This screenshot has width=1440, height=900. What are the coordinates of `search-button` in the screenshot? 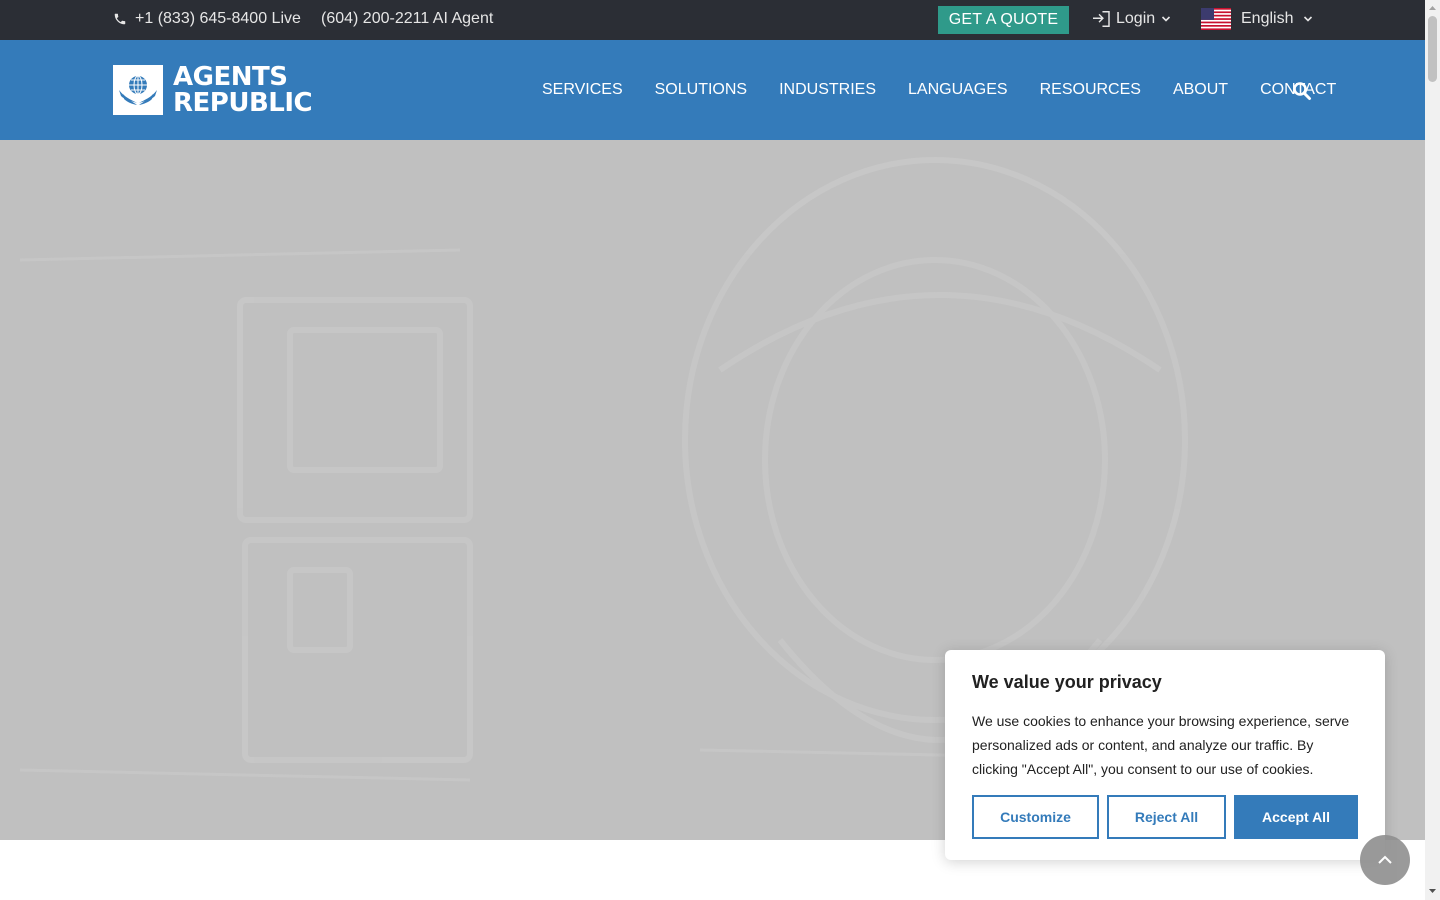 It's located at (1302, 91).